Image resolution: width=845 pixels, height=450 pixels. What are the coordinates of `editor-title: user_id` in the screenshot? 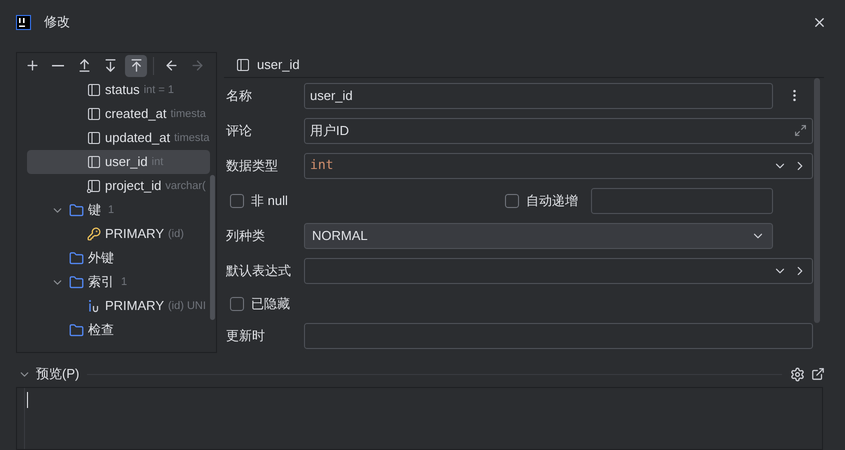 It's located at (278, 65).